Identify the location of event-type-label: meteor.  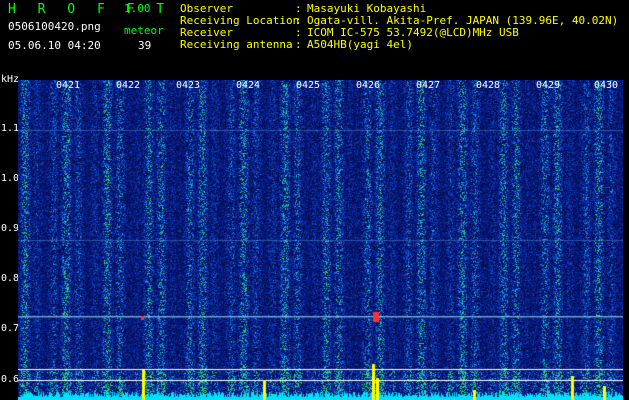
(144, 30).